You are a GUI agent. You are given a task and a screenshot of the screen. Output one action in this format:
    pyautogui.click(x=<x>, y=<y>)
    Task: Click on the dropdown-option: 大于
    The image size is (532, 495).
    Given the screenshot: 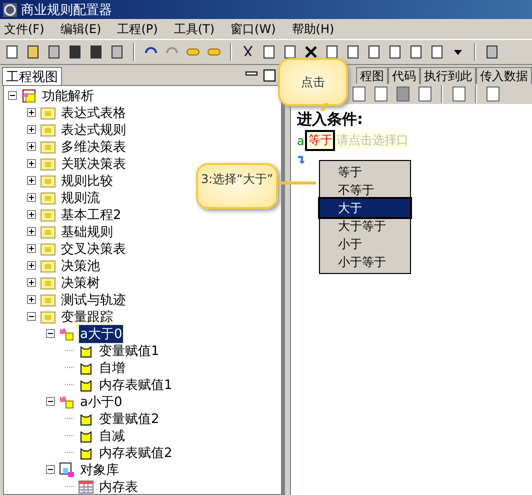 What is the action you would take?
    pyautogui.click(x=365, y=208)
    